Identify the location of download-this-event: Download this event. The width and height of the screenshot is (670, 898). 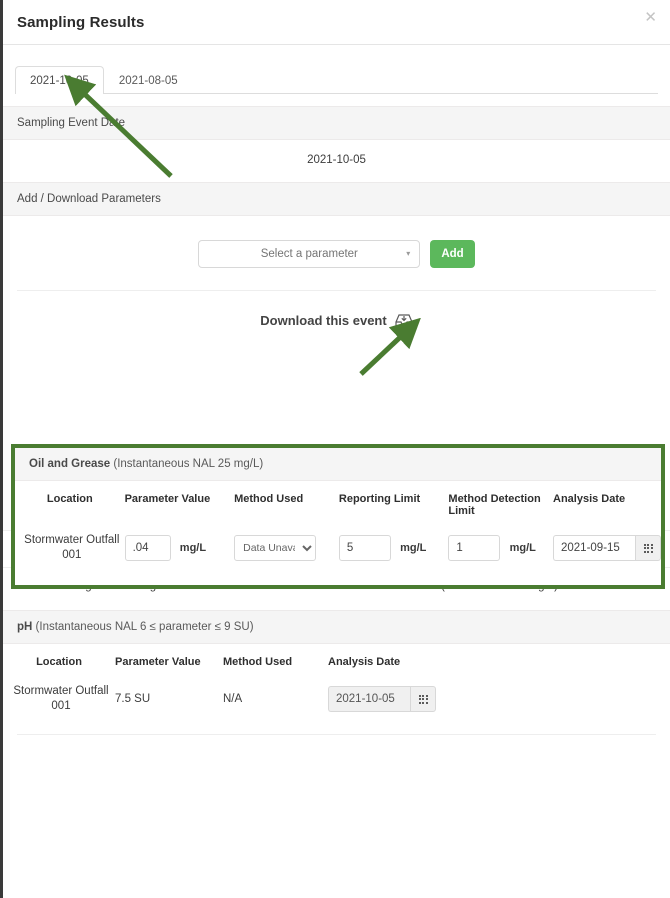
(336, 309).